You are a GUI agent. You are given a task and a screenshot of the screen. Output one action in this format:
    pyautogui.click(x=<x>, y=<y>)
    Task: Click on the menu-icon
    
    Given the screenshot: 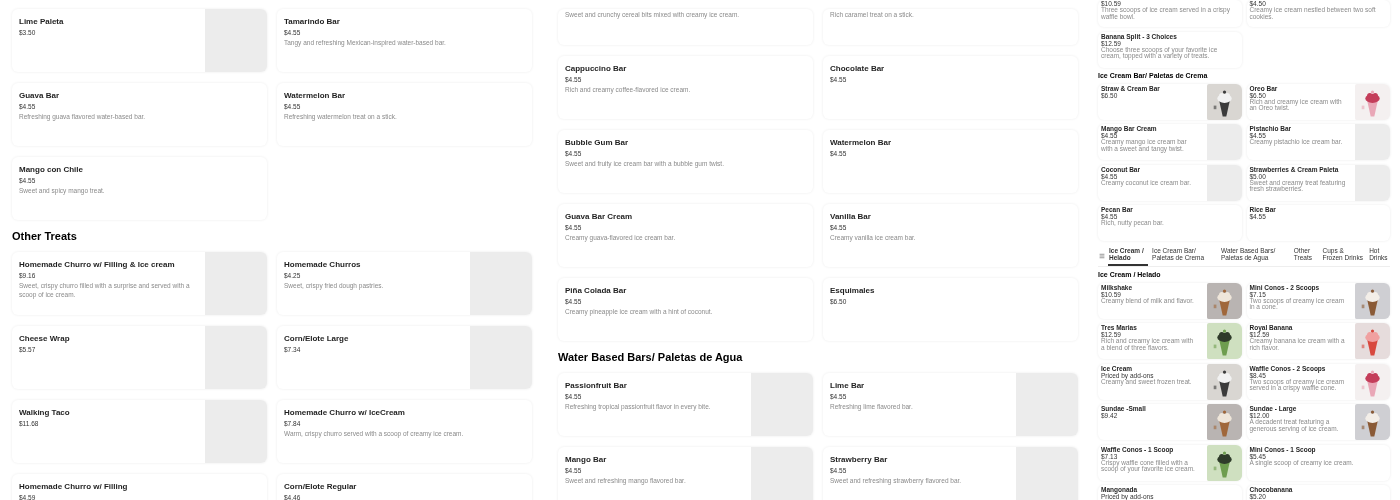 What is the action you would take?
    pyautogui.click(x=1102, y=255)
    